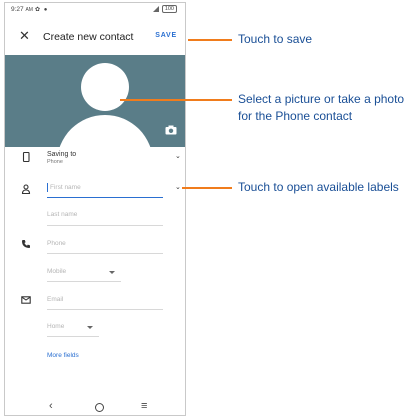 This screenshot has height=418, width=412. What do you see at coordinates (171, 130) in the screenshot?
I see `camera-icon` at bounding box center [171, 130].